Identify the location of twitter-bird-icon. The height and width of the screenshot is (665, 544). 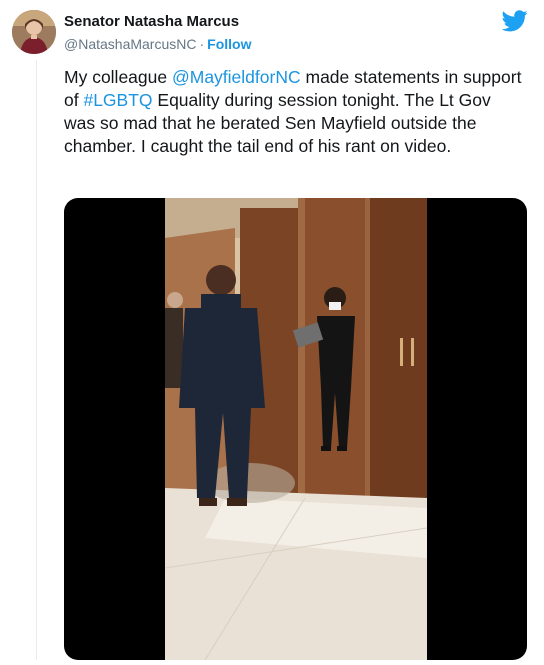
(515, 21).